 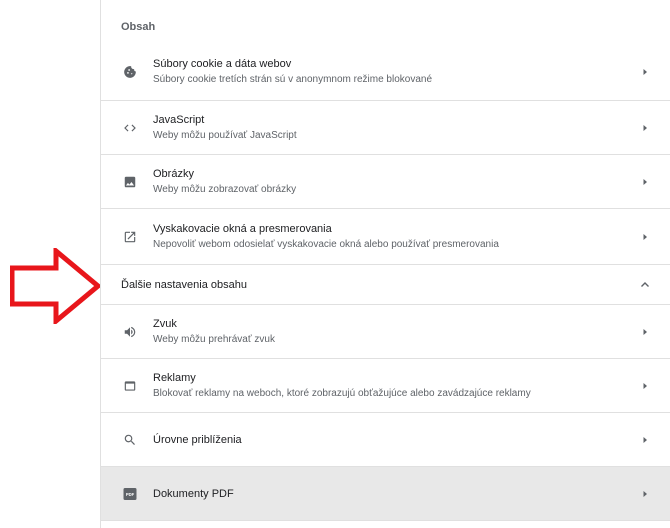 What do you see at coordinates (130, 128) in the screenshot?
I see `code-brackets-icon` at bounding box center [130, 128].